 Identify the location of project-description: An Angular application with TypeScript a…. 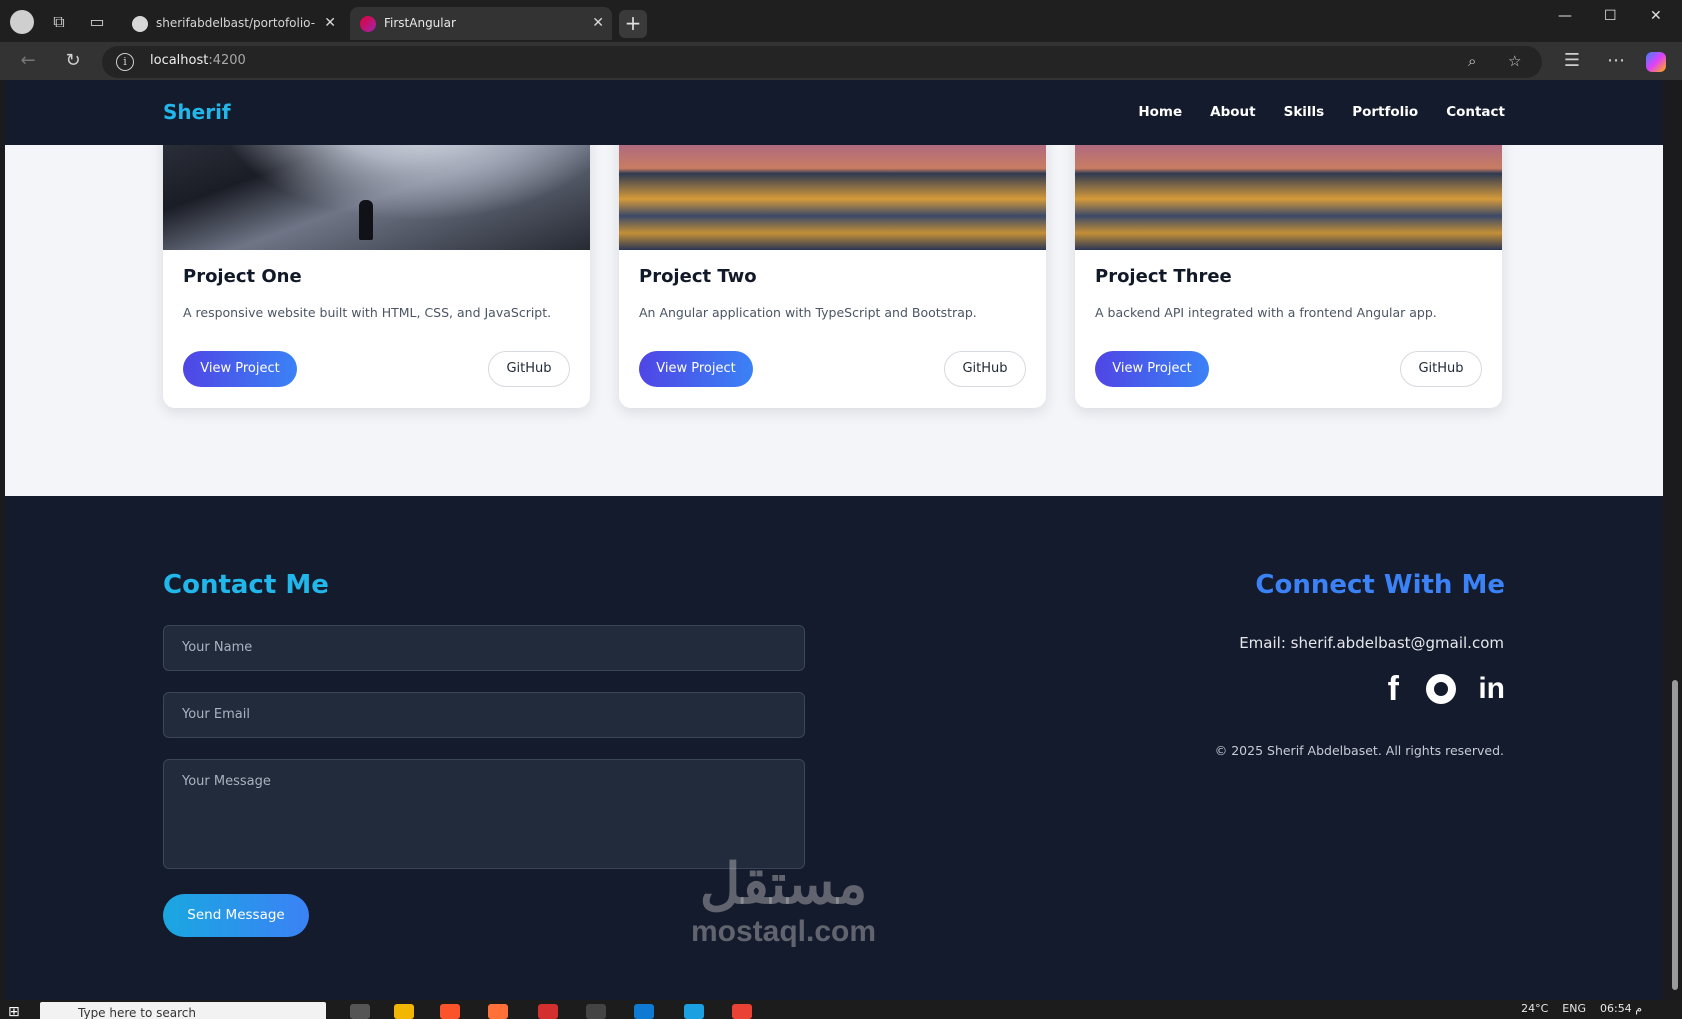
(808, 312).